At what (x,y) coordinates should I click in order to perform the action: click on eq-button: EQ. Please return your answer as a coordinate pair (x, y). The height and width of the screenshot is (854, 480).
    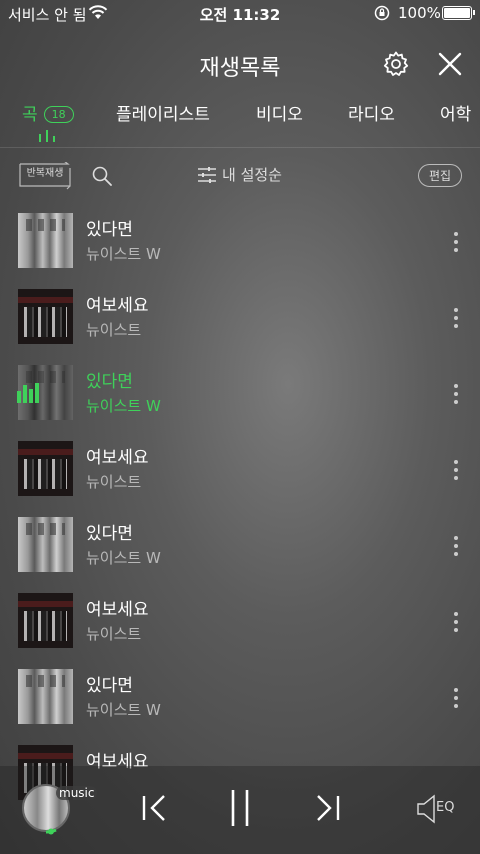
    Looking at the image, I should click on (438, 809).